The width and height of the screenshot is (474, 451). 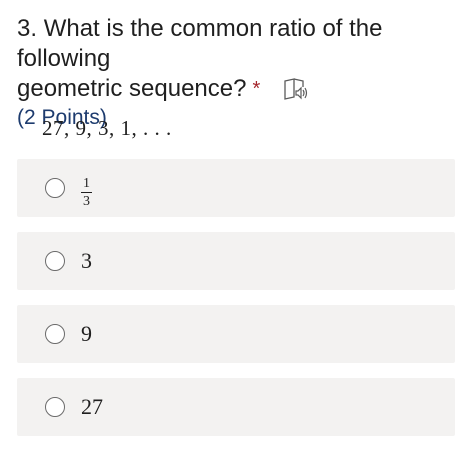 I want to click on fraction-denominator: 3, so click(x=86, y=201).